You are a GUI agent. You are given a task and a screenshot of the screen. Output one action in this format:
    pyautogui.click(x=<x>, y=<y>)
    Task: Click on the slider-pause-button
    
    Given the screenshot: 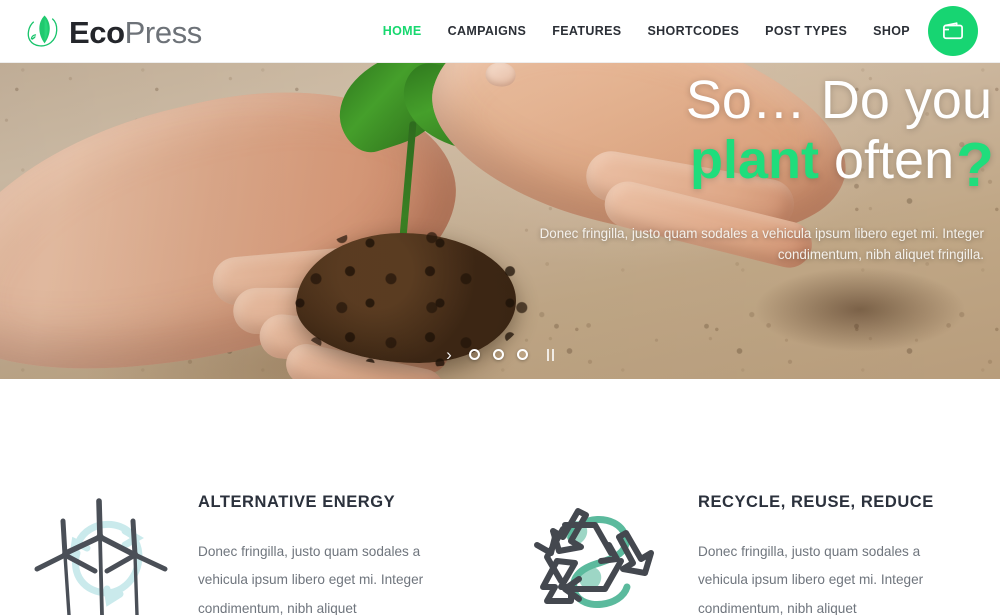 What is the action you would take?
    pyautogui.click(x=550, y=354)
    